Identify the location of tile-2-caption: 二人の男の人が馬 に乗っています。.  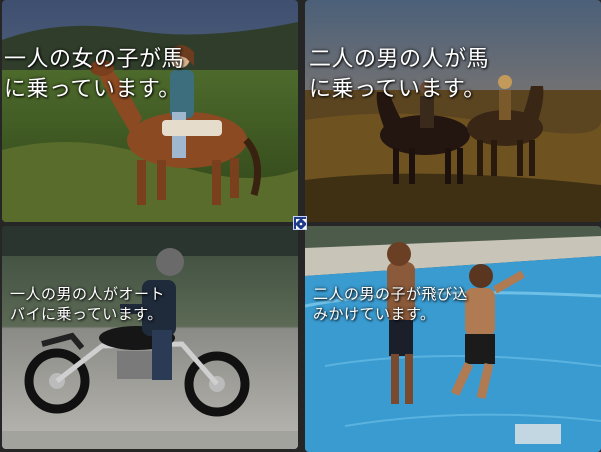
(399, 74).